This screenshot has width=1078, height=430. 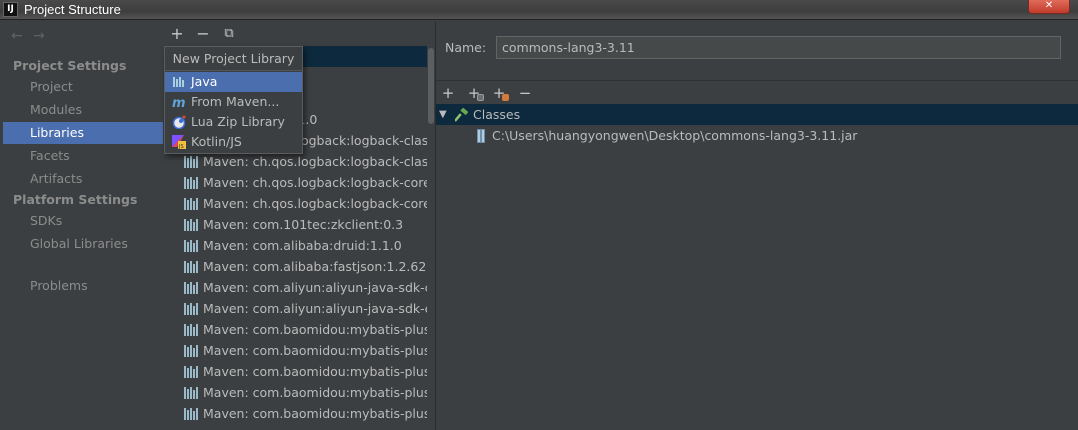 I want to click on popup-item-java: Java, so click(x=233, y=82).